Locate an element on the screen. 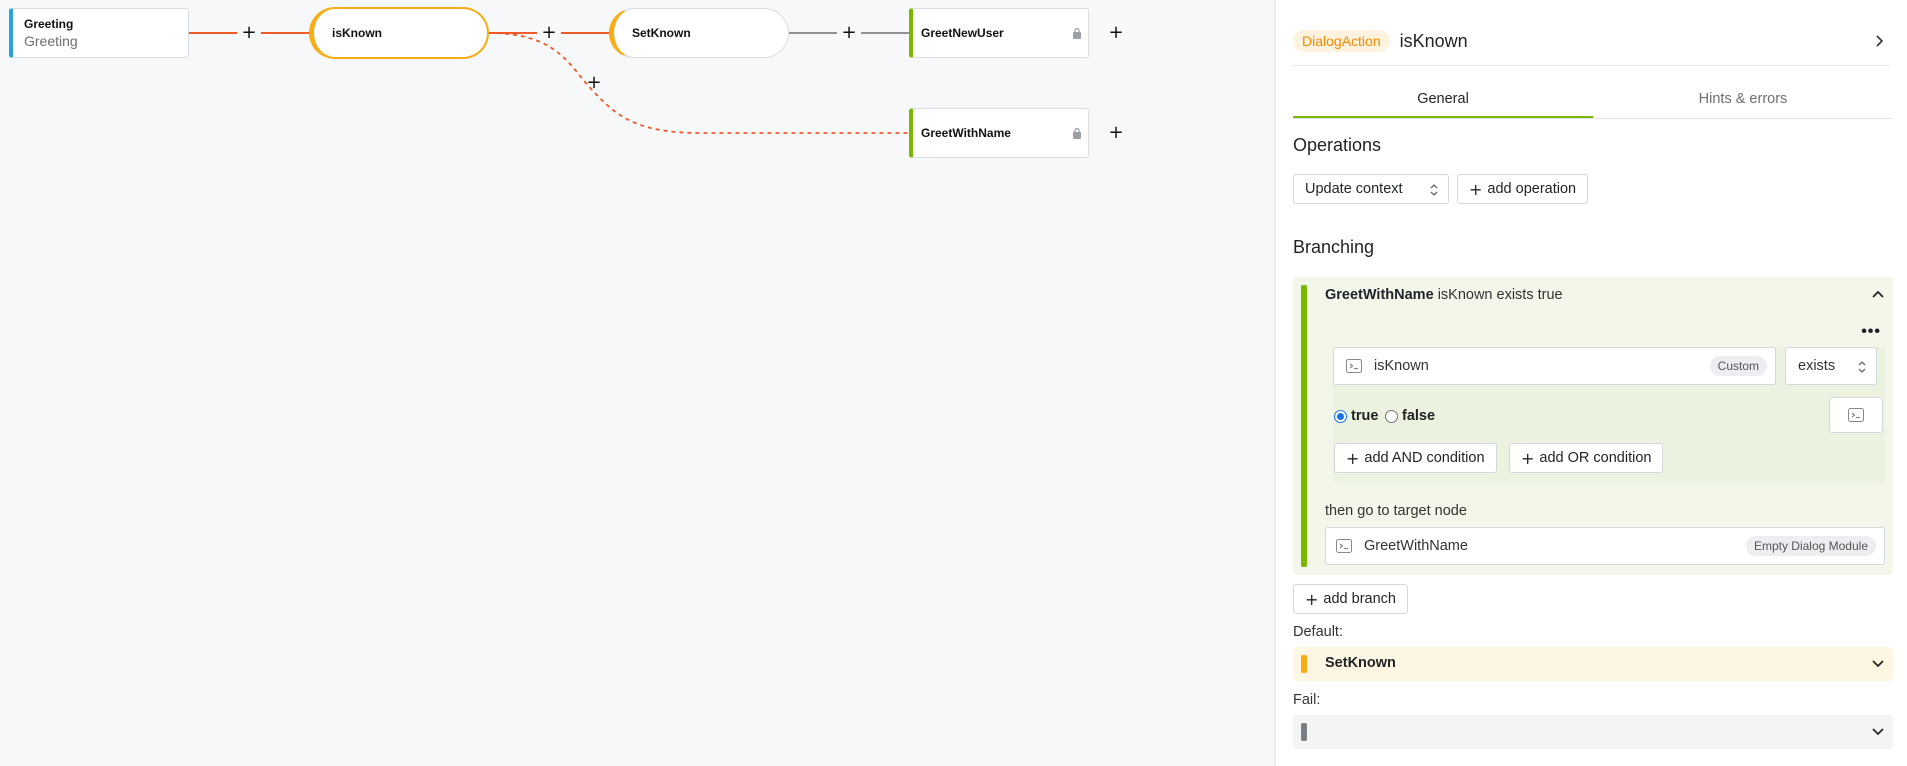 Image resolution: width=1907 pixels, height=766 pixels. custom-tag: Custom is located at coordinates (1738, 366).